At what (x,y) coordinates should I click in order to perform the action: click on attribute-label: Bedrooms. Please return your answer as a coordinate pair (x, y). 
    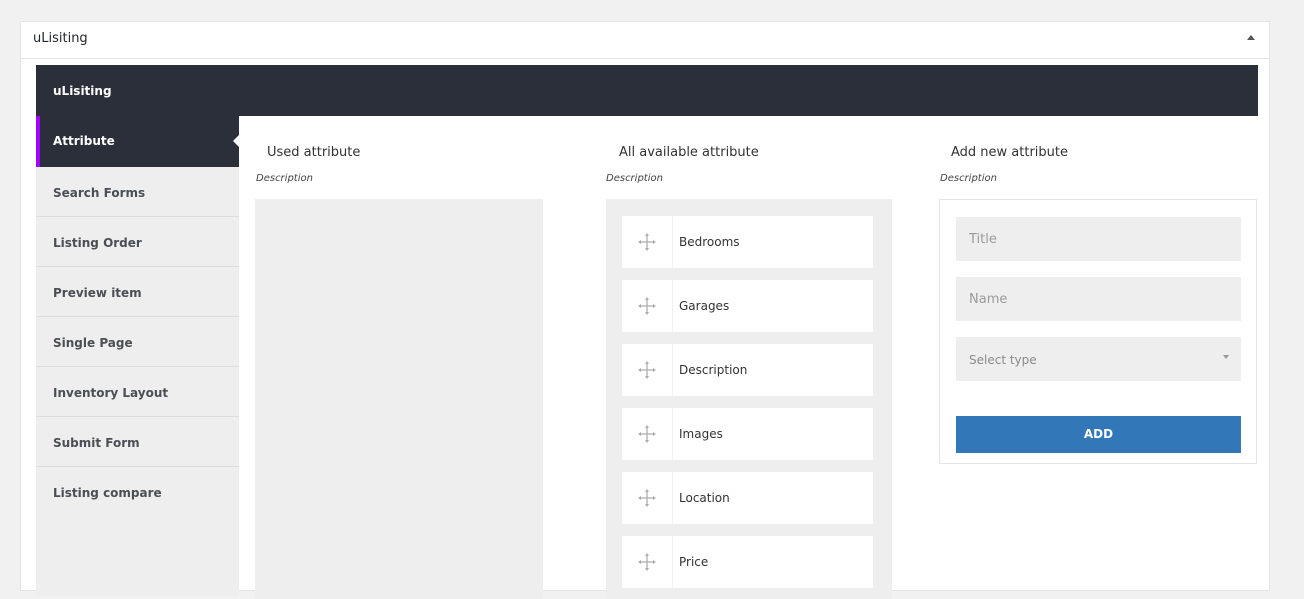
    Looking at the image, I should click on (709, 242).